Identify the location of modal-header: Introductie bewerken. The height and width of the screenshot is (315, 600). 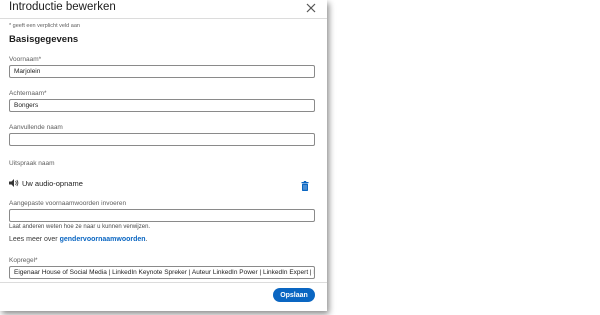
(163, 9).